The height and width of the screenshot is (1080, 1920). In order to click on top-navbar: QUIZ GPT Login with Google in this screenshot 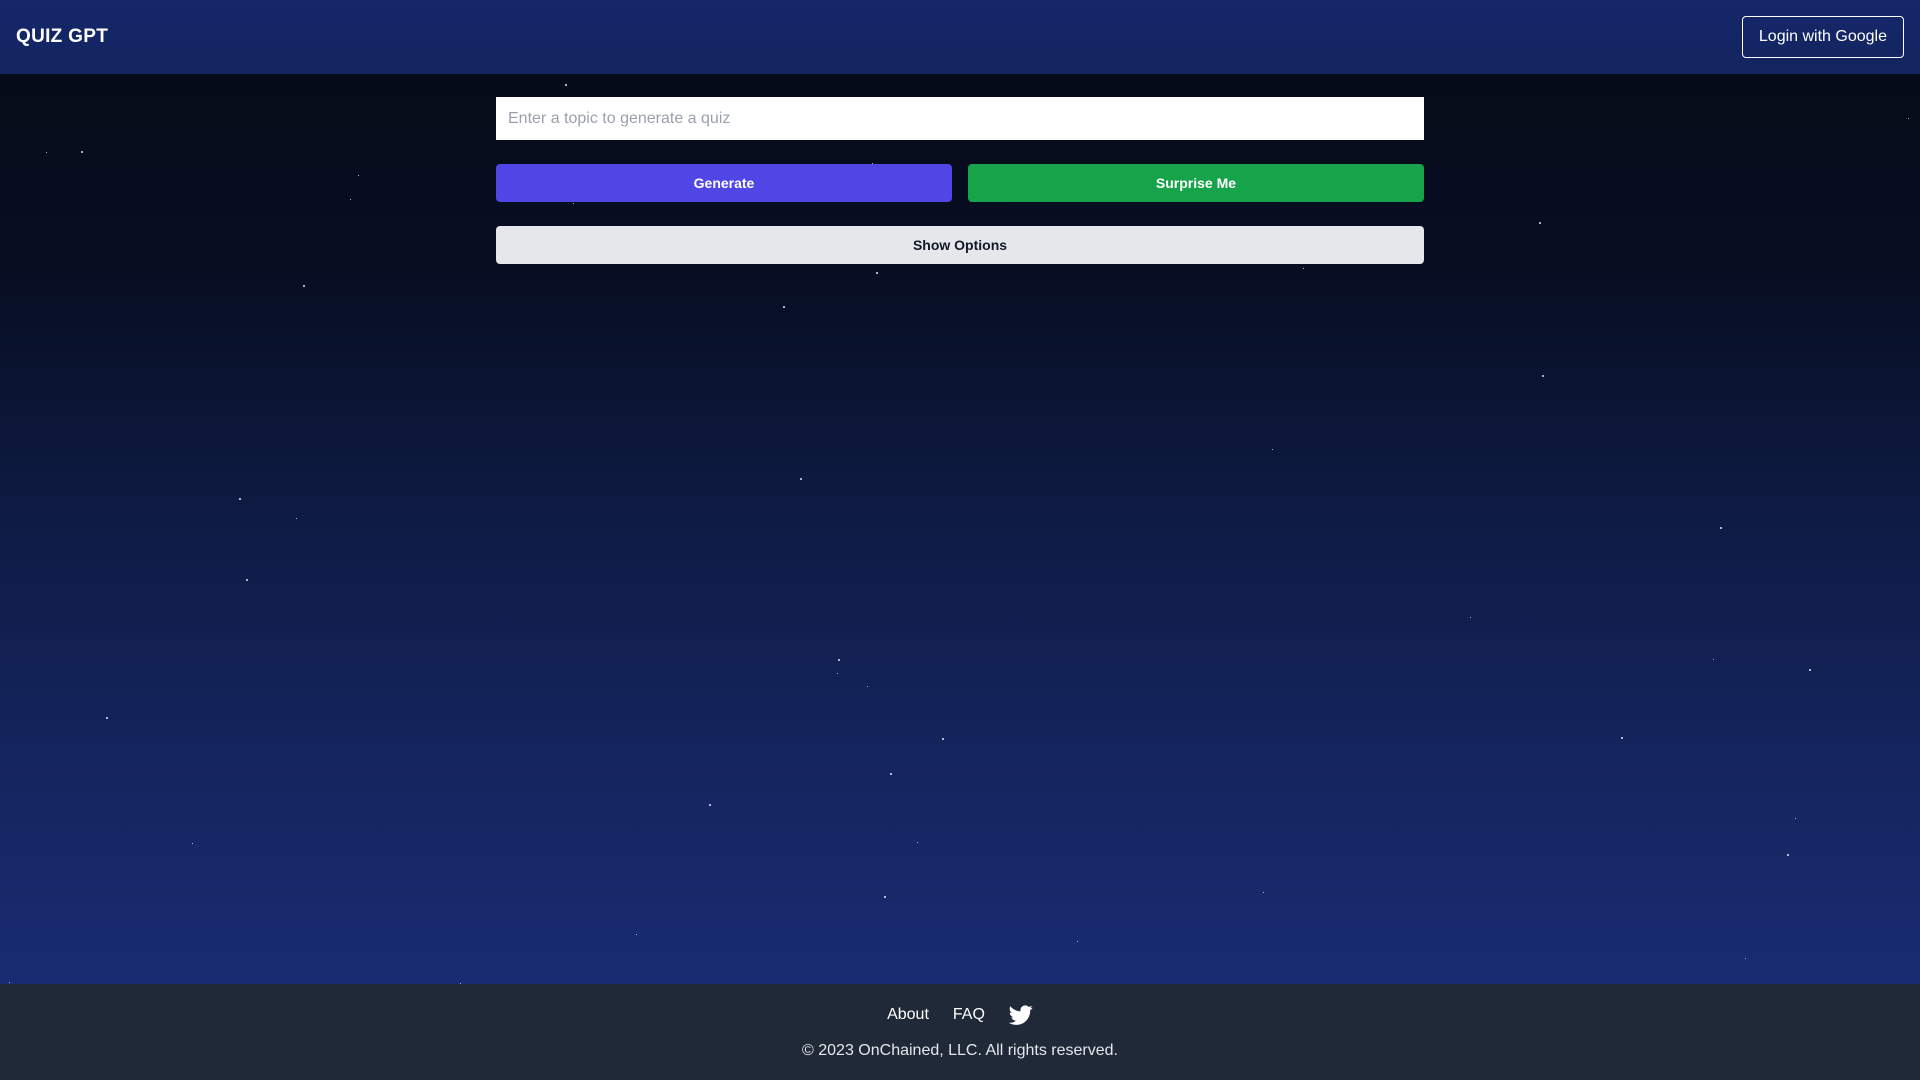, I will do `click(960, 37)`.